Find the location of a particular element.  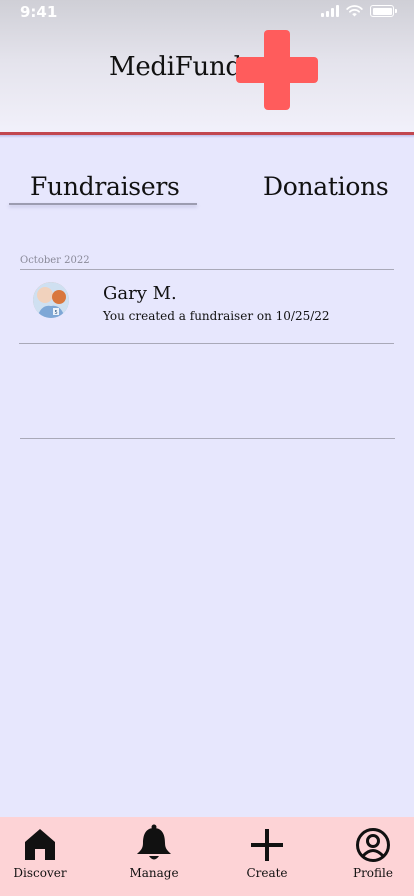

profile-icon is located at coordinates (373, 845).